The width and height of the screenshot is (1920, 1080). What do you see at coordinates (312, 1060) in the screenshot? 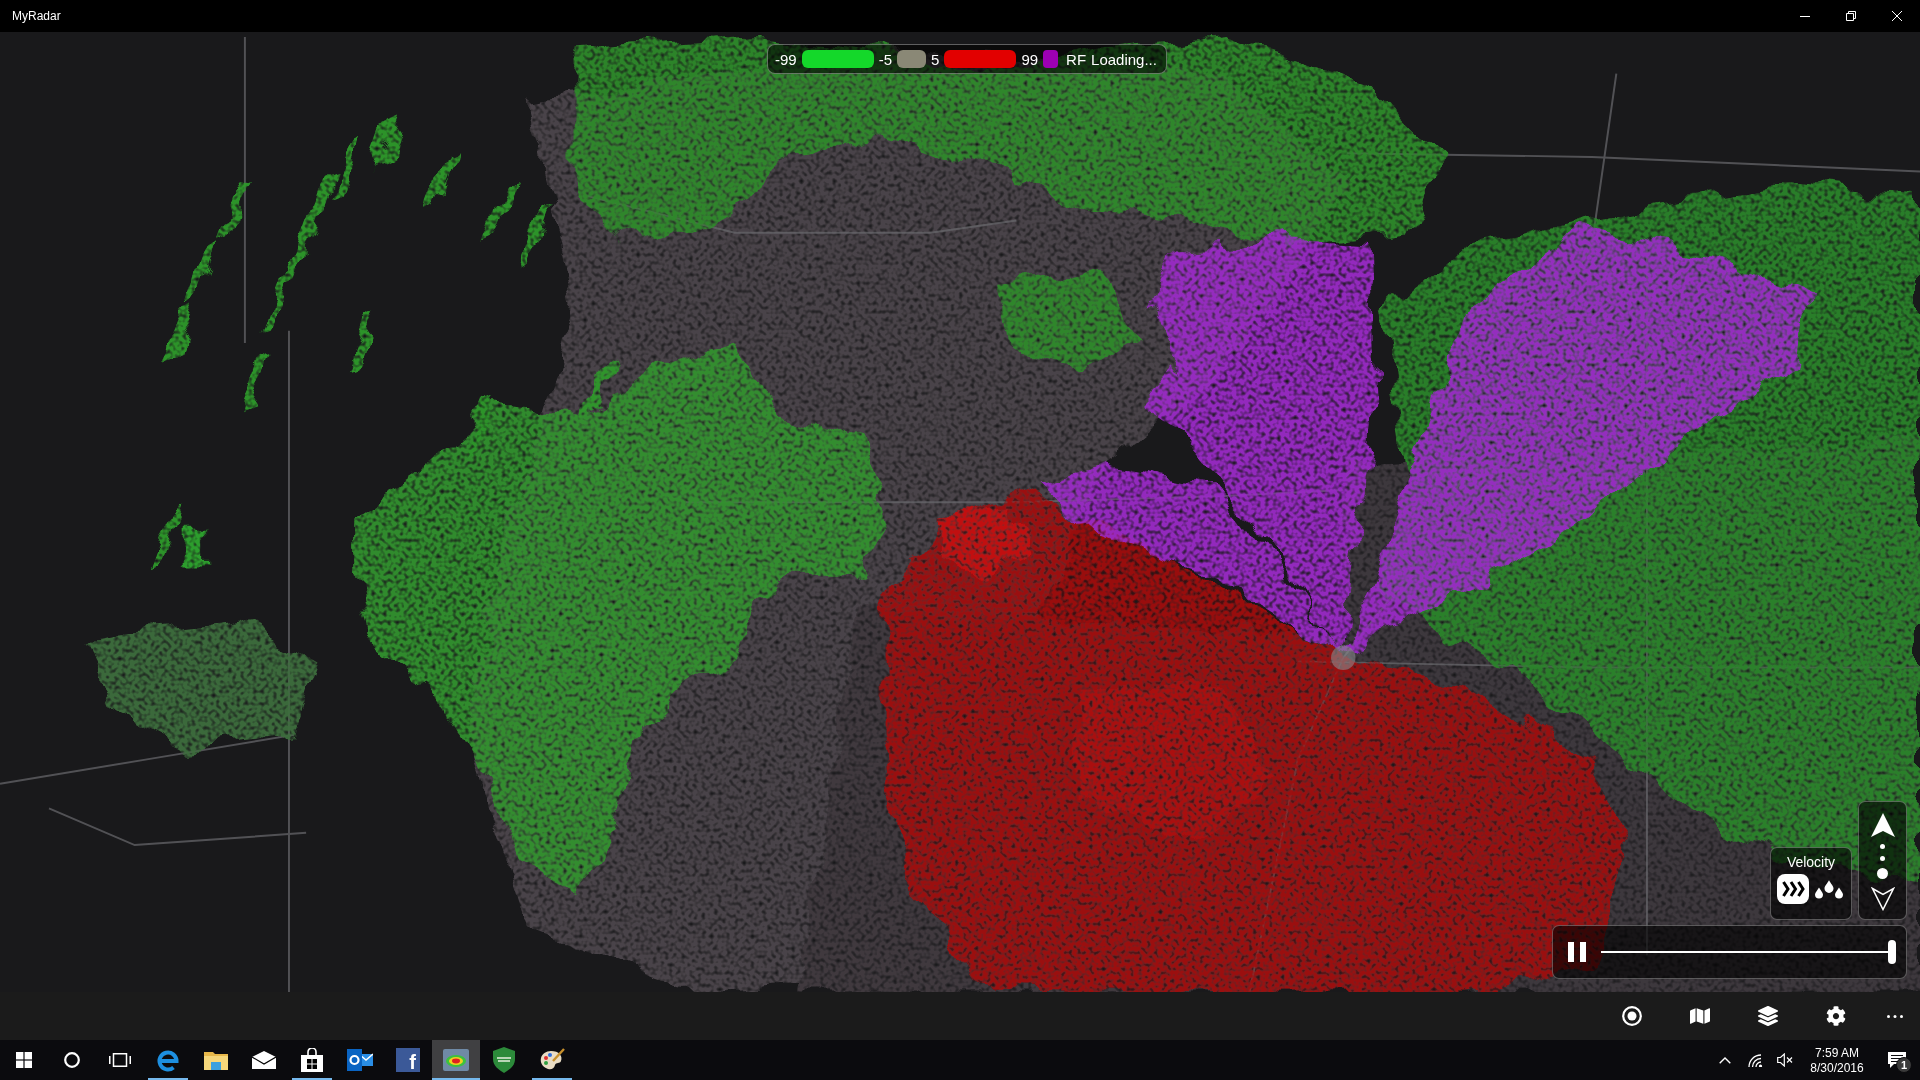
I see `shopping-bag-icon` at bounding box center [312, 1060].